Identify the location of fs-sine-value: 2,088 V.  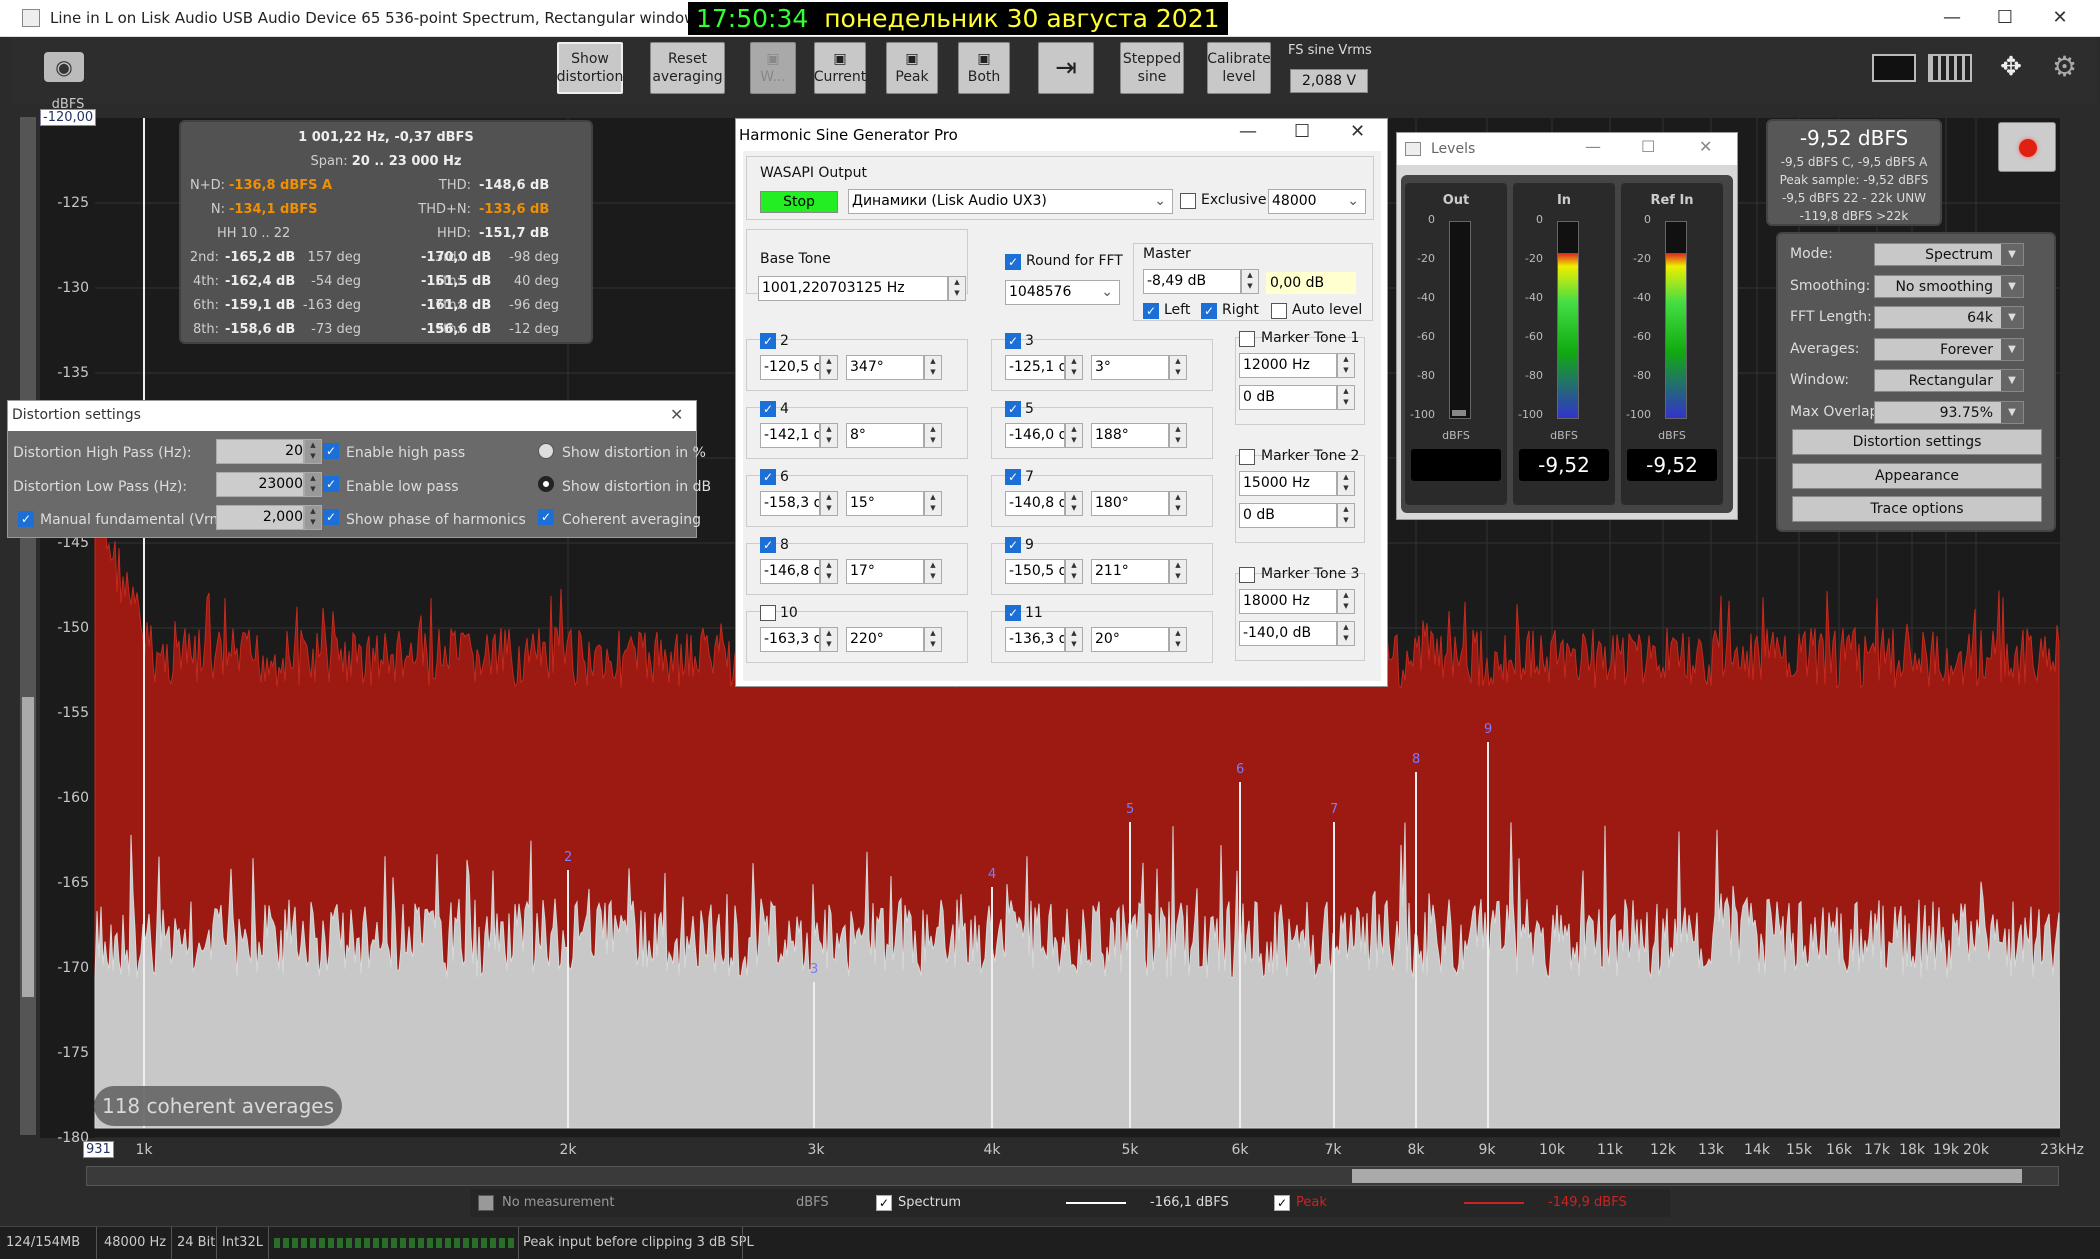
(1329, 81).